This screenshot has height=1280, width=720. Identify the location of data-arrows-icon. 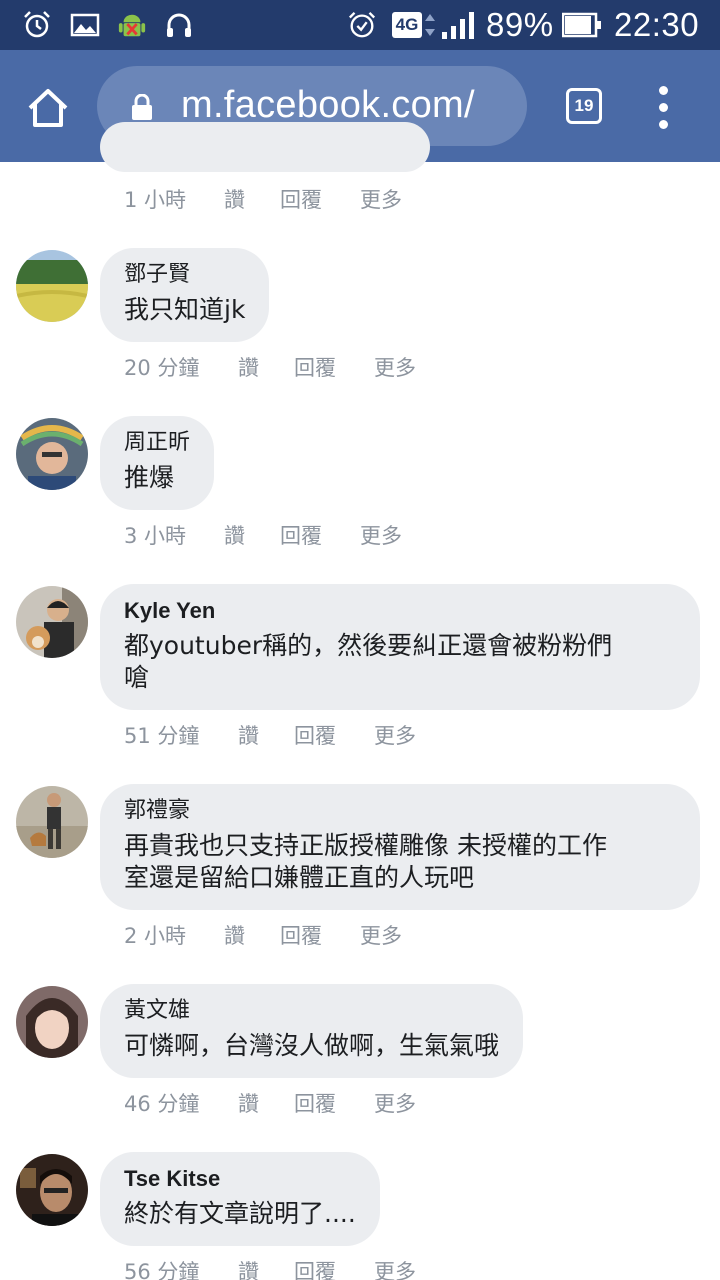
(430, 25).